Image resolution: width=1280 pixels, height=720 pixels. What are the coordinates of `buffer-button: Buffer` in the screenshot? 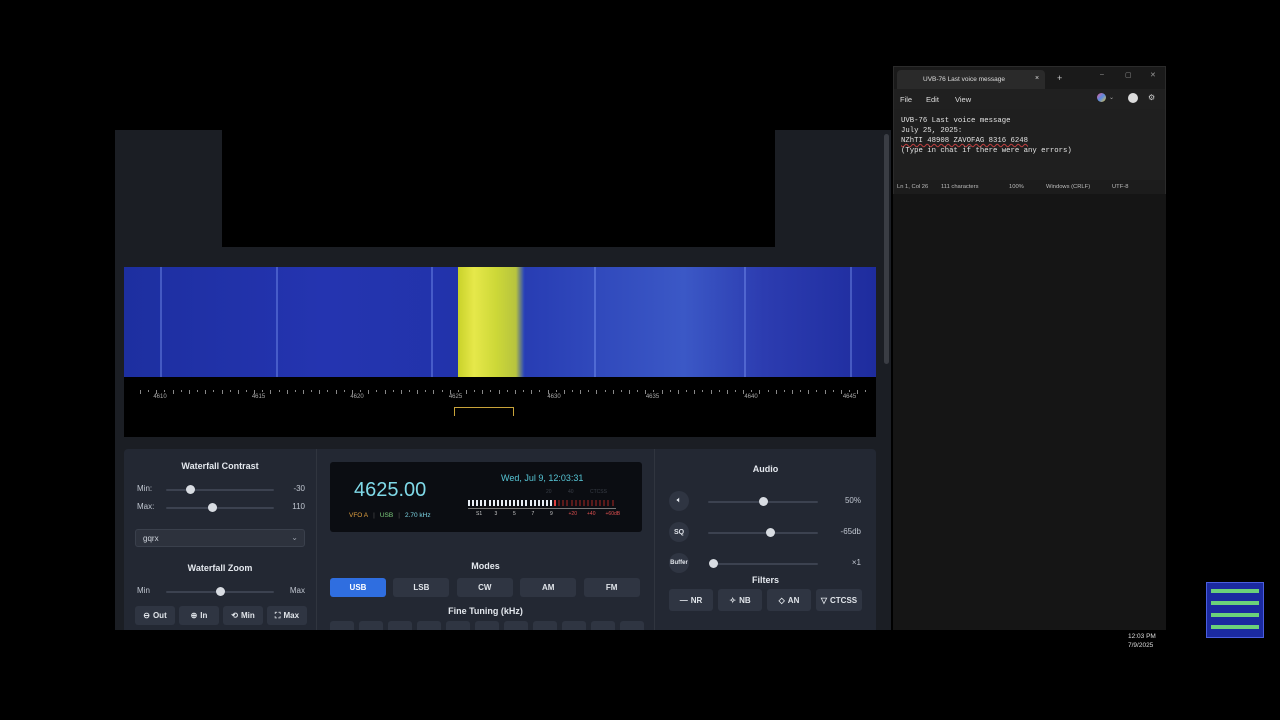 It's located at (679, 563).